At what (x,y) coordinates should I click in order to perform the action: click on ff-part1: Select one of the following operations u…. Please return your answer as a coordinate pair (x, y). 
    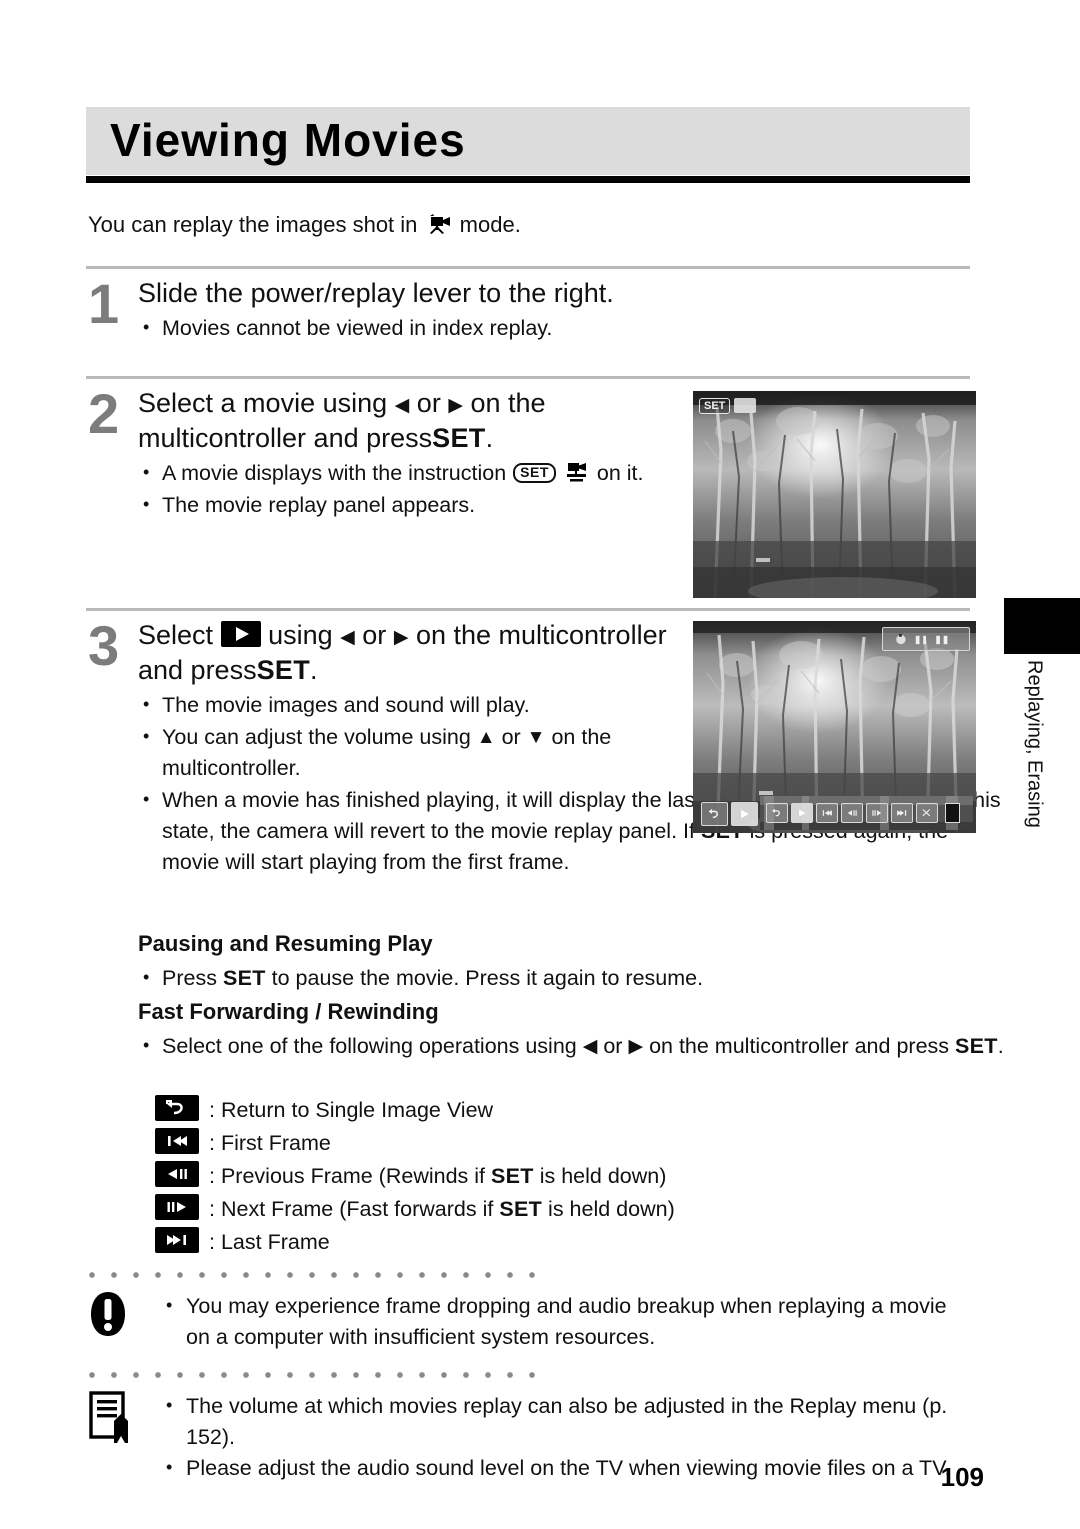
    Looking at the image, I should click on (369, 1046).